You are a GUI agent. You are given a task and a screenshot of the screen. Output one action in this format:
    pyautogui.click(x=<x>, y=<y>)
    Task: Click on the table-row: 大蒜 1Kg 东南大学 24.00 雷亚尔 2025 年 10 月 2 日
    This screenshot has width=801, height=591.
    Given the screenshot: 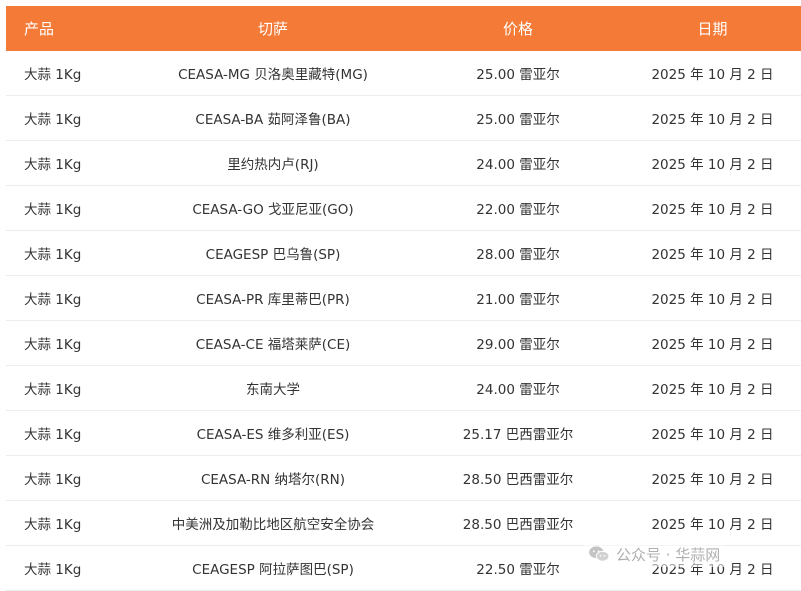 What is the action you would take?
    pyautogui.click(x=403, y=388)
    